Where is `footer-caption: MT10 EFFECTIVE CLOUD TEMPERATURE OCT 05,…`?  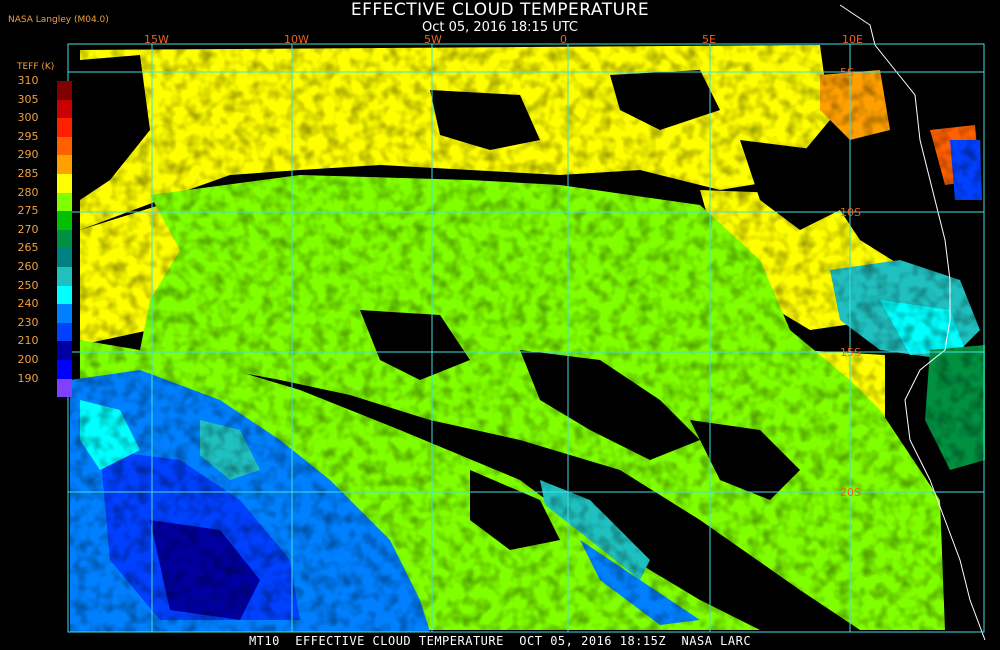
footer-caption: MT10 EFFECTIVE CLOUD TEMPERATURE OCT 05,… is located at coordinates (500, 641).